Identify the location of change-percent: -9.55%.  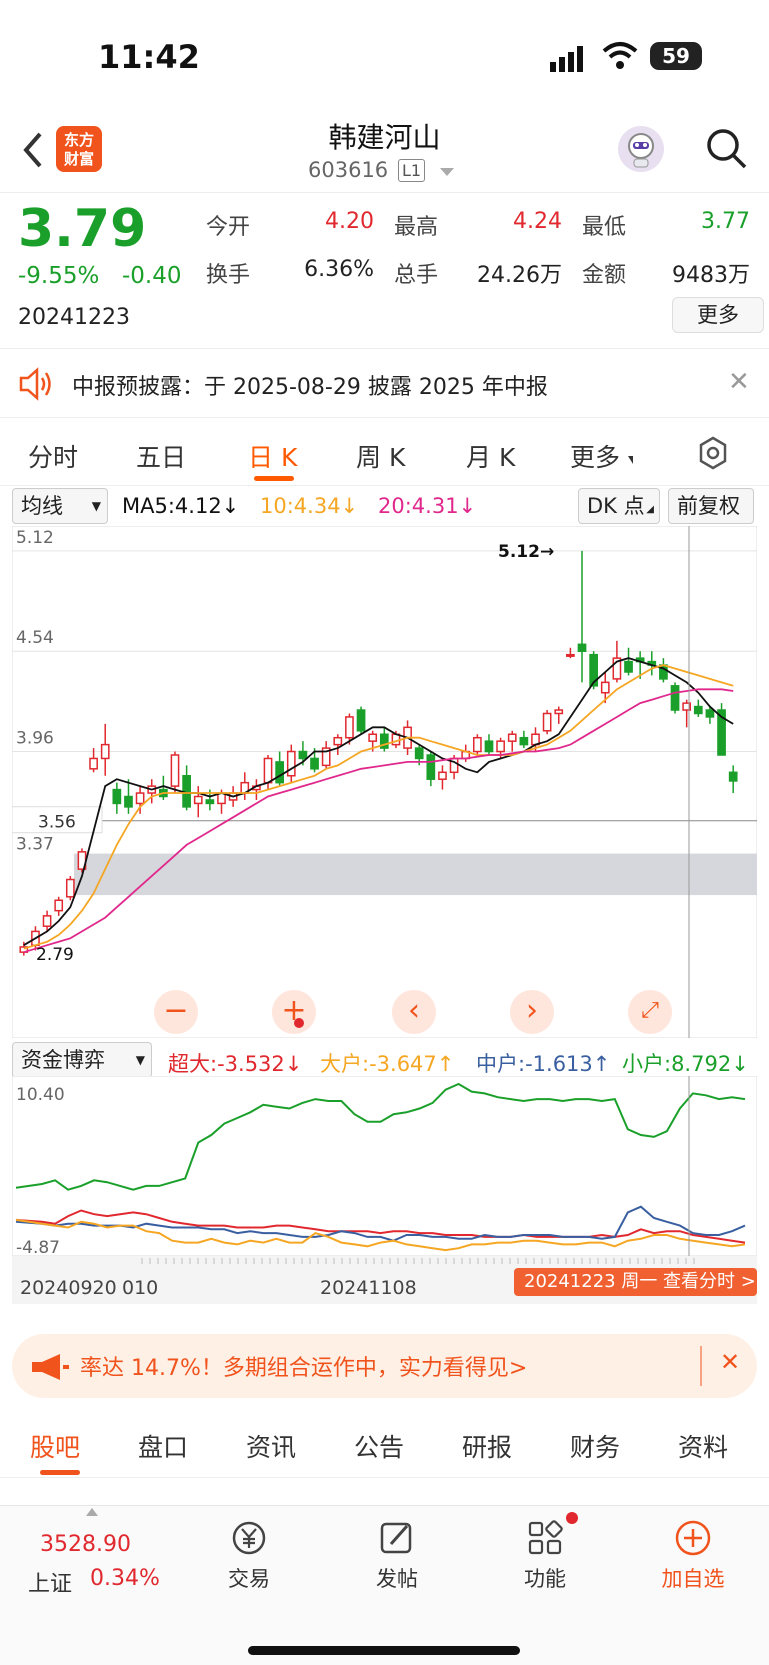
(59, 276).